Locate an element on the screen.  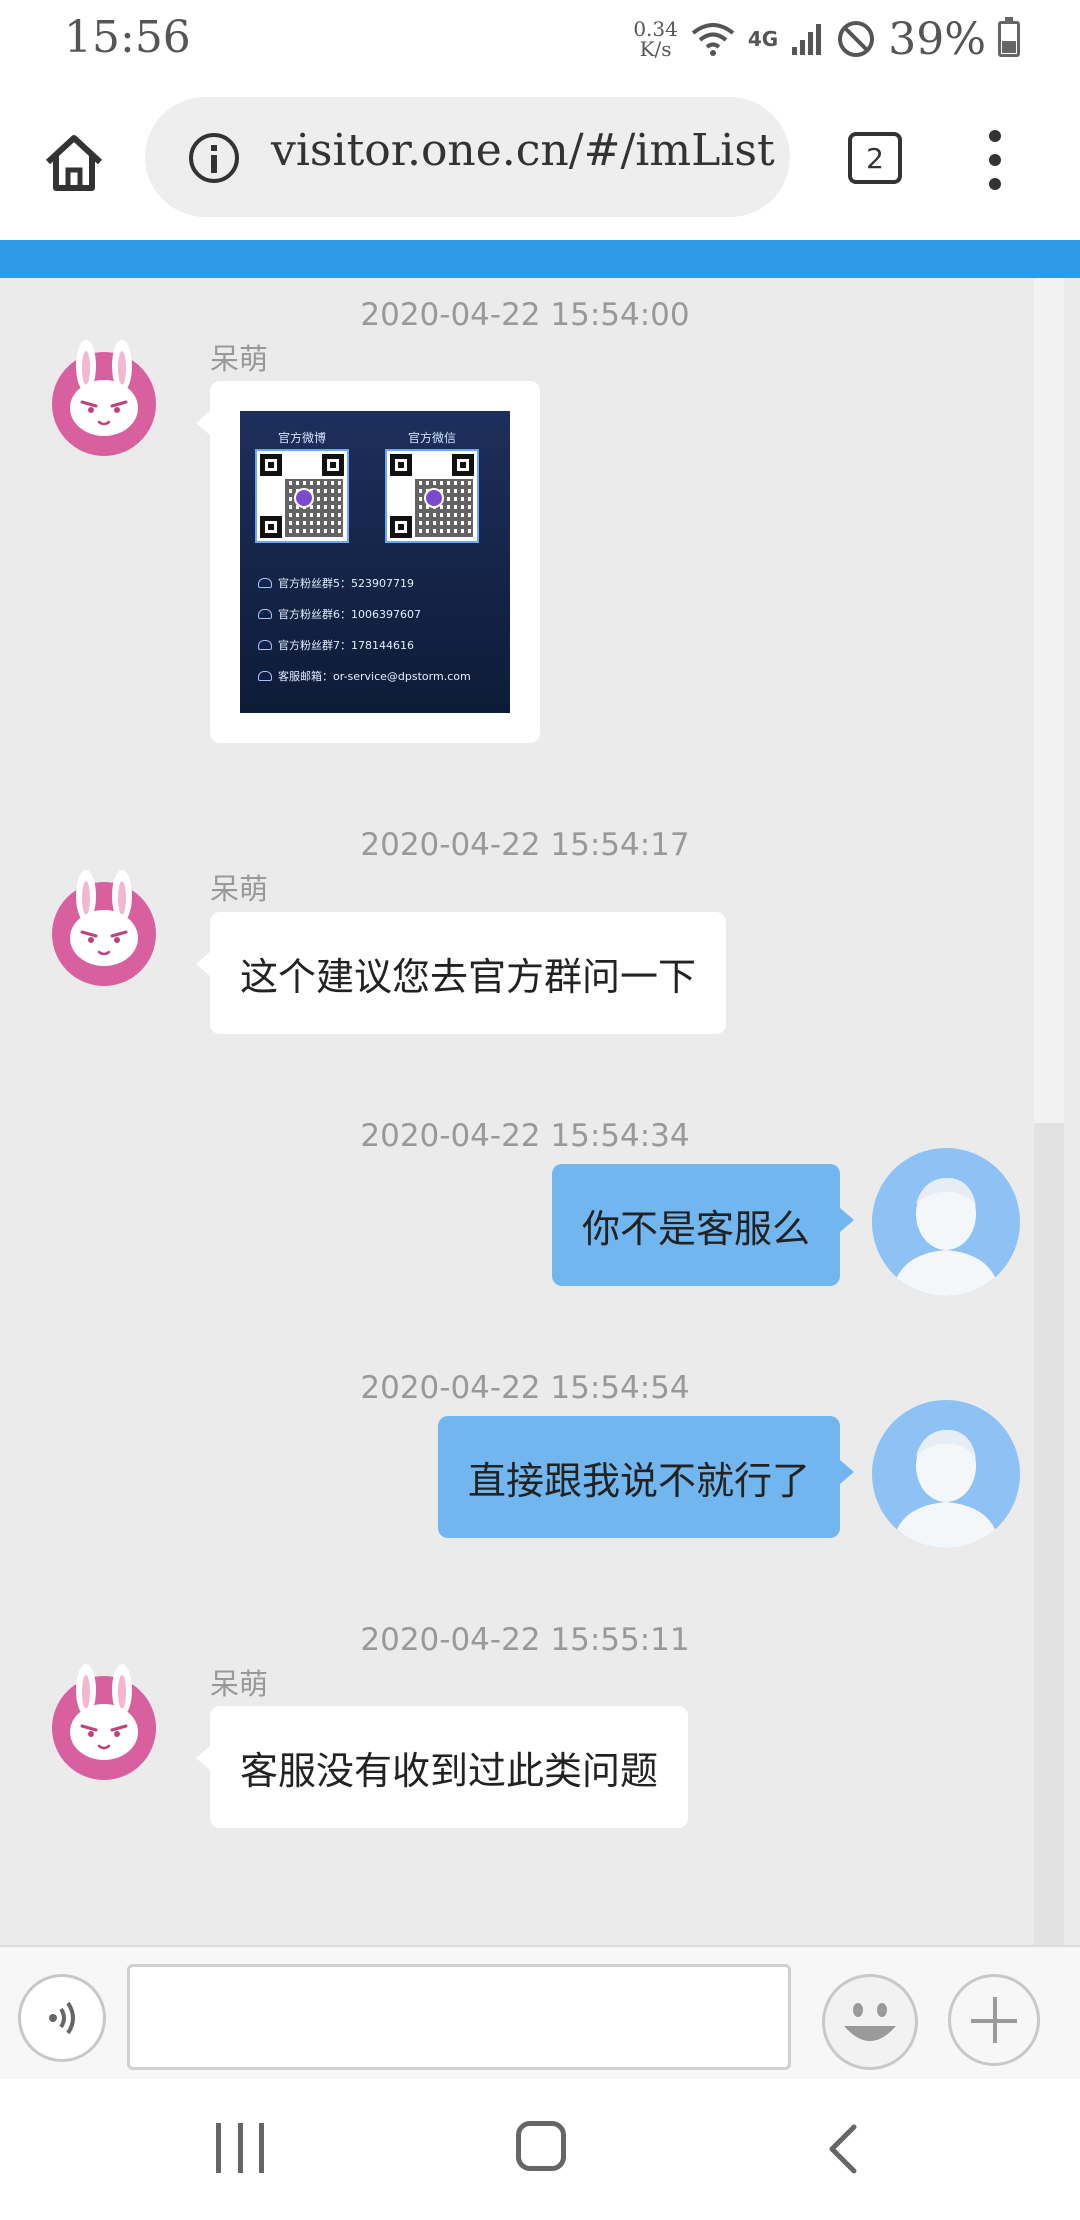
status-bar: 15:56 0.34 K/s 4G 39% is located at coordinates (540, 40).